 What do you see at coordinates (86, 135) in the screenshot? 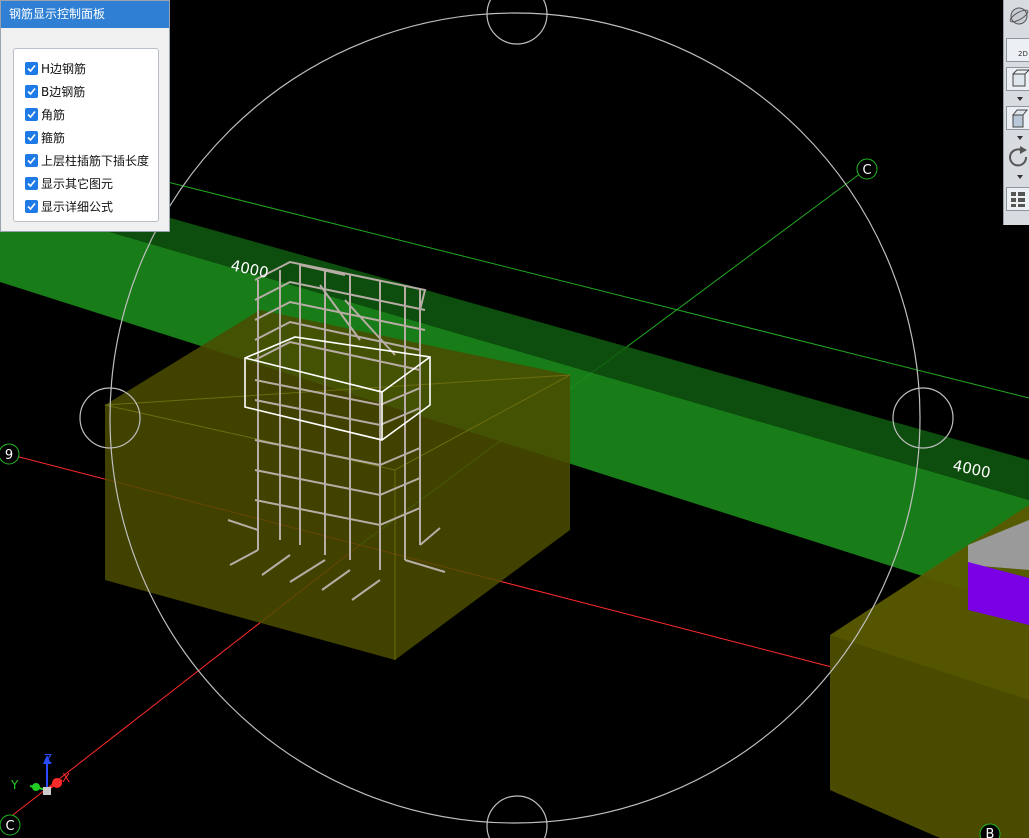
I see `panel-options-group: H边钢筋 B边钢筋 角筋 箍筋 上层柱插筋下插长度 显示其它图元 显示详细公式` at bounding box center [86, 135].